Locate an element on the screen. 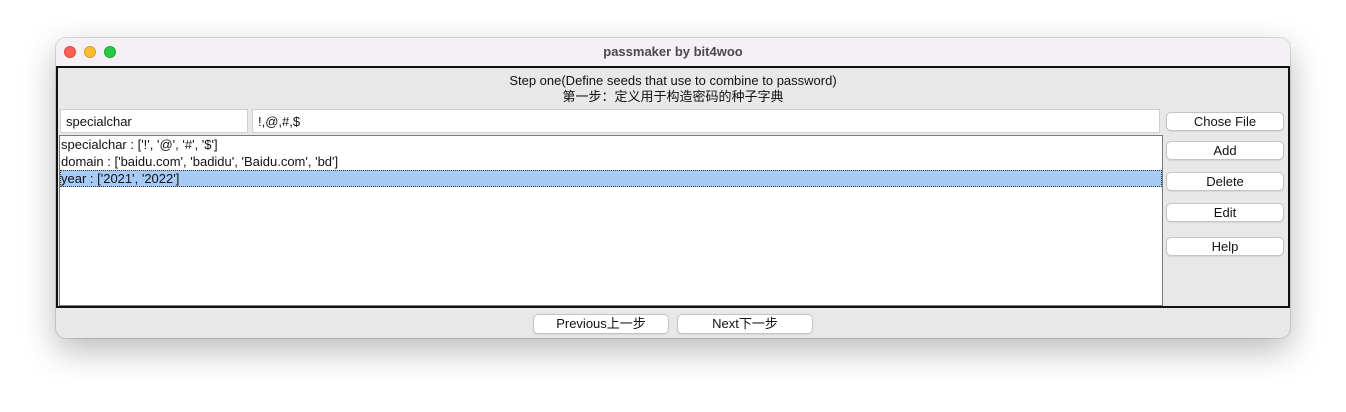  window-title: passmaker by bit4woo is located at coordinates (673, 51).